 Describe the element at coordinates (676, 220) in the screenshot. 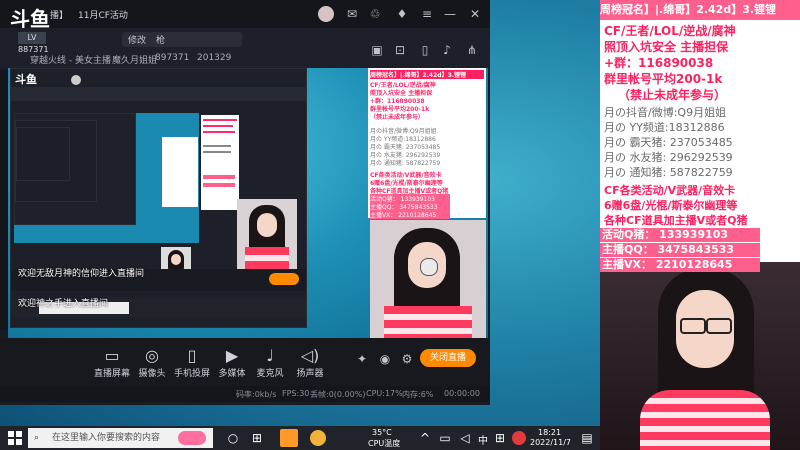

I see `overlay-line: 各种CF道具加主播V或者Q猪` at that location.